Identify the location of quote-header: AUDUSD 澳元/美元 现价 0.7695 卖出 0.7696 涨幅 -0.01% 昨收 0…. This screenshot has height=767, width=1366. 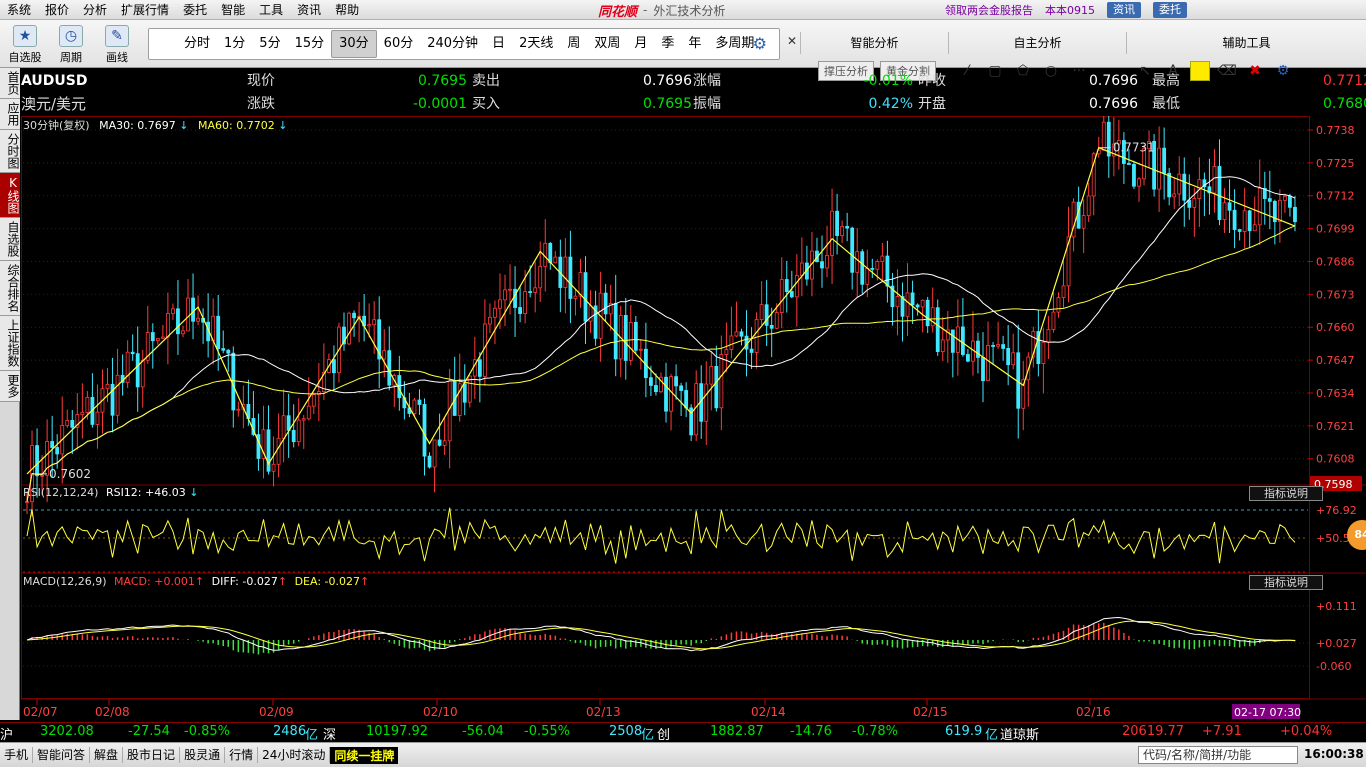
(693, 93).